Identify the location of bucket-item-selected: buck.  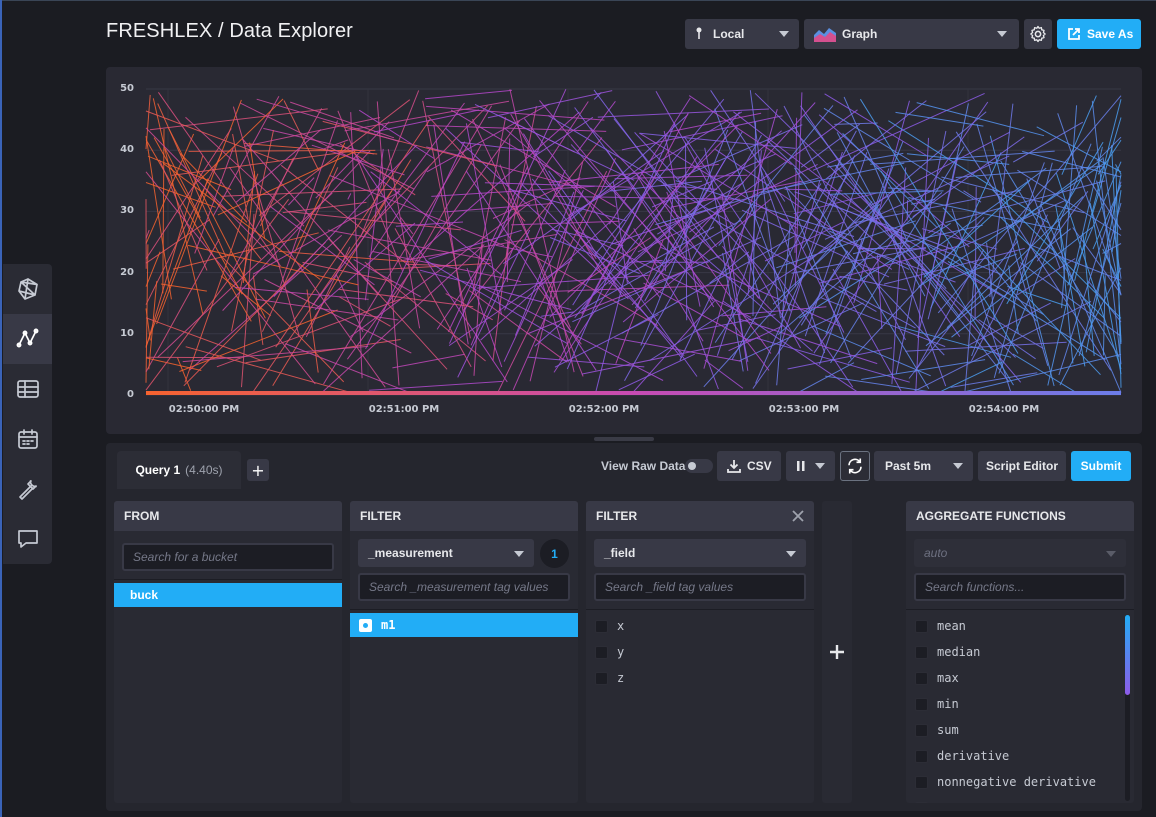
(228, 595).